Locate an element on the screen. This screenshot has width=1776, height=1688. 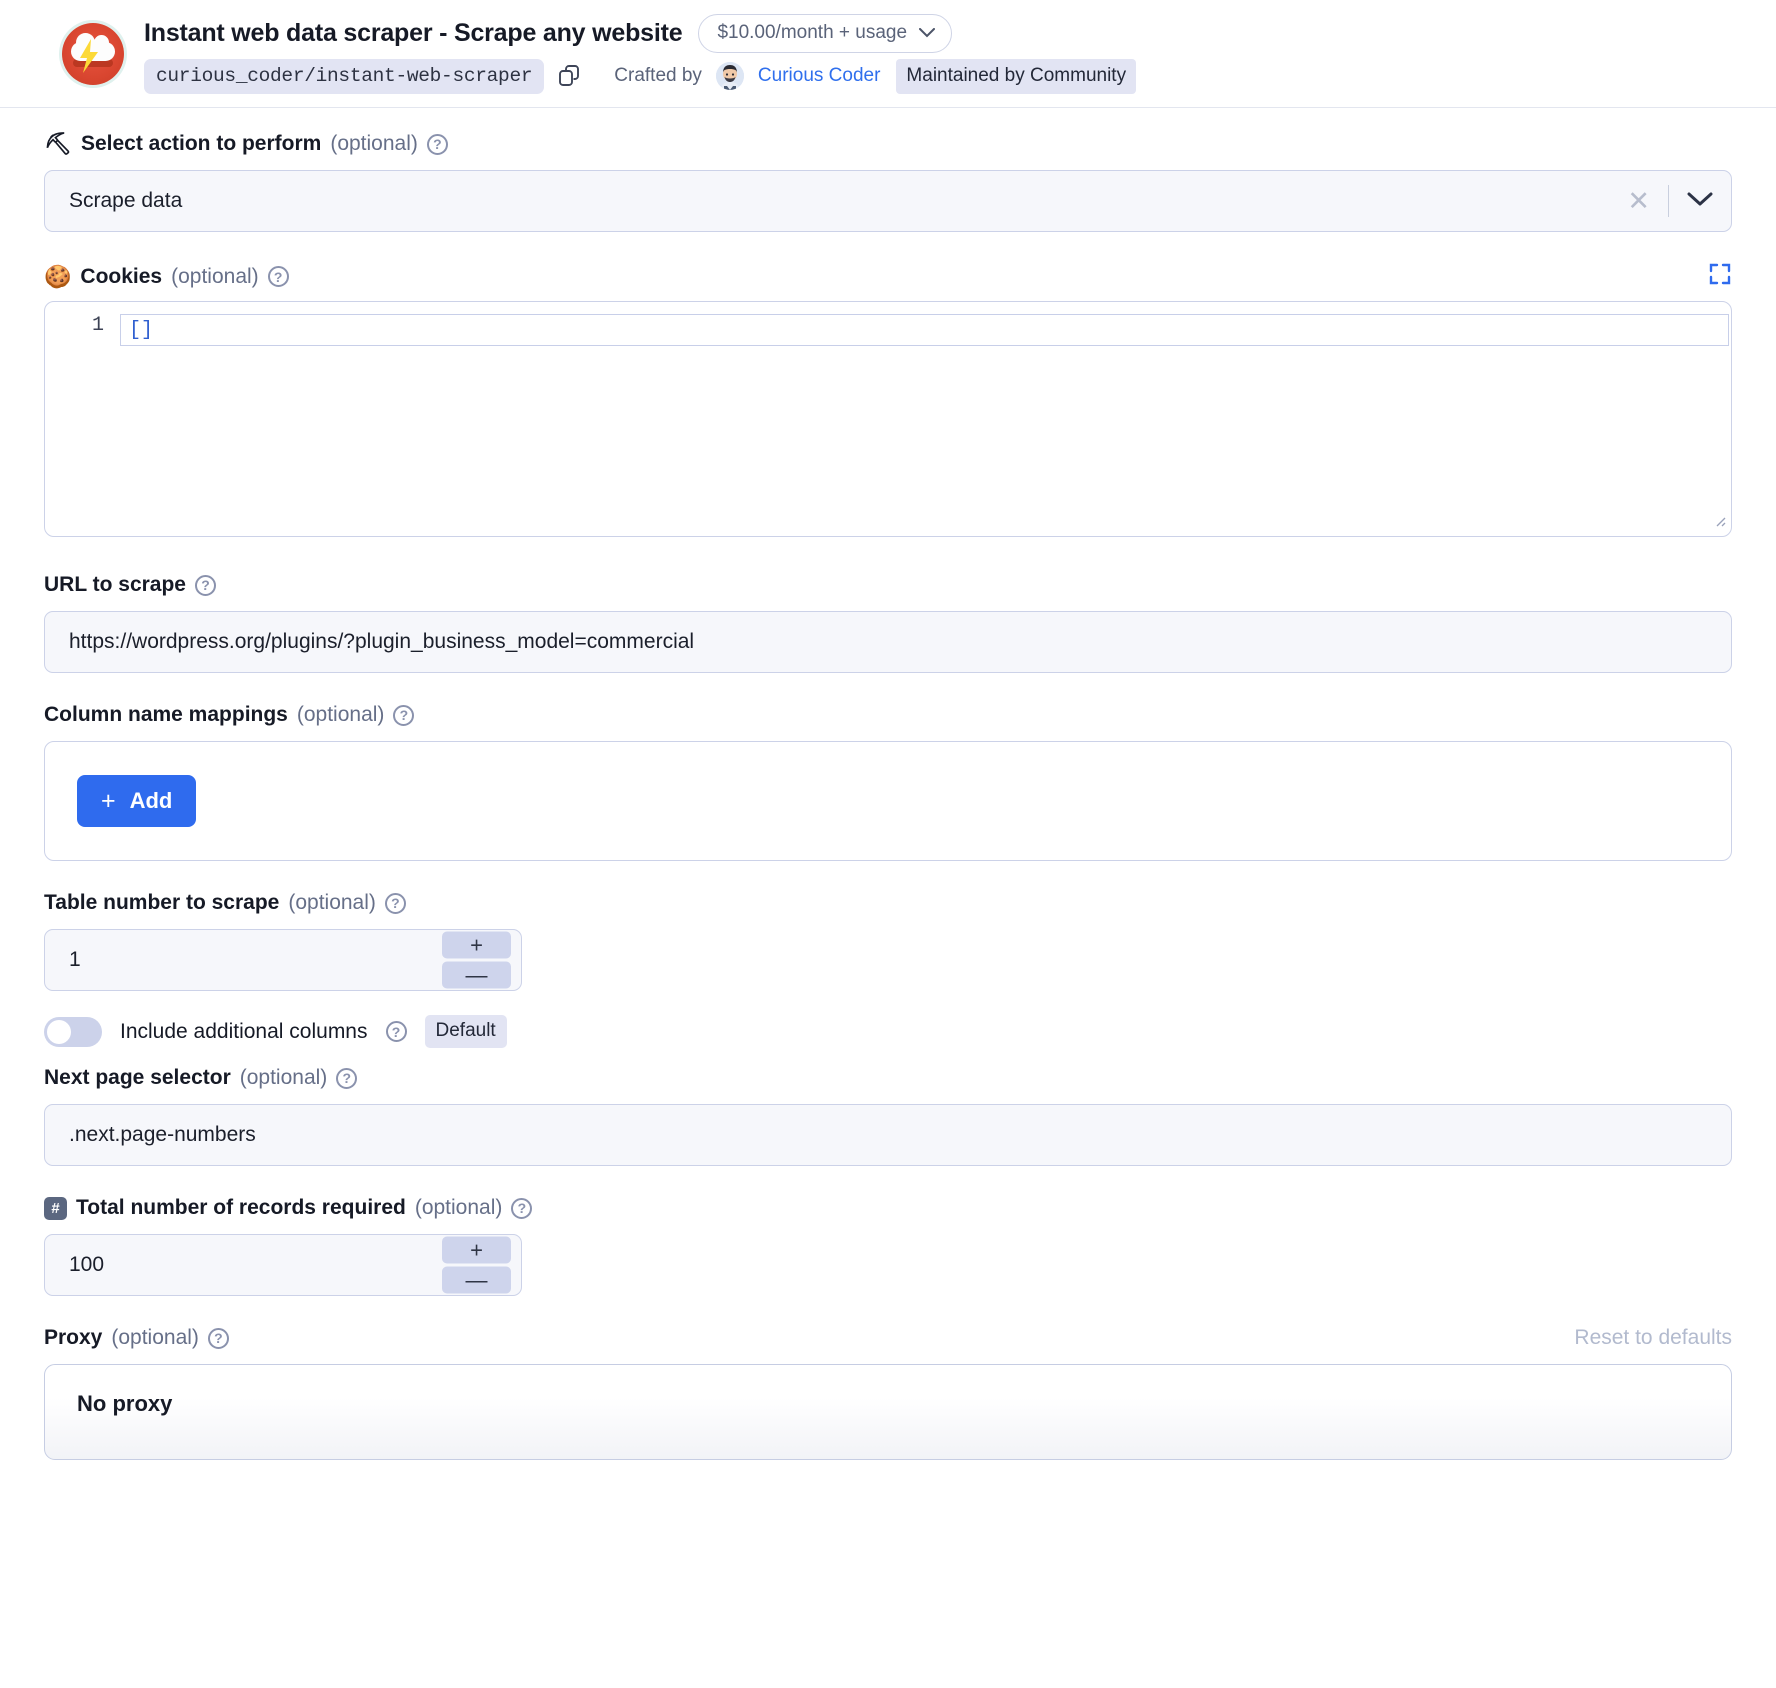
cookies-header: 🍪 Cookies (optional) ? is located at coordinates (888, 276).